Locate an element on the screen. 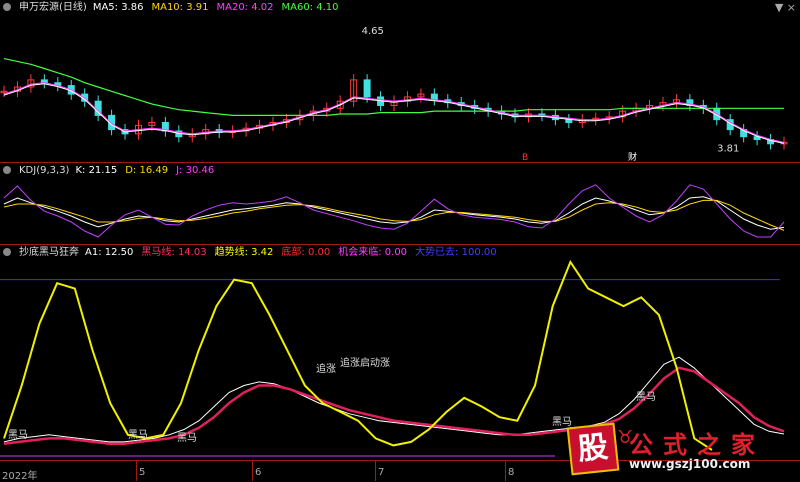  ma5-line is located at coordinates (394, 113).